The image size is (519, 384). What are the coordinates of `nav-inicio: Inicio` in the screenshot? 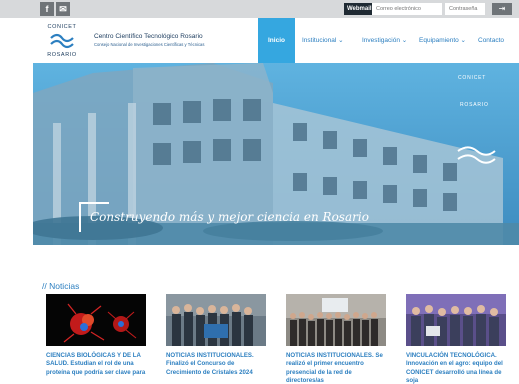 It's located at (276, 40).